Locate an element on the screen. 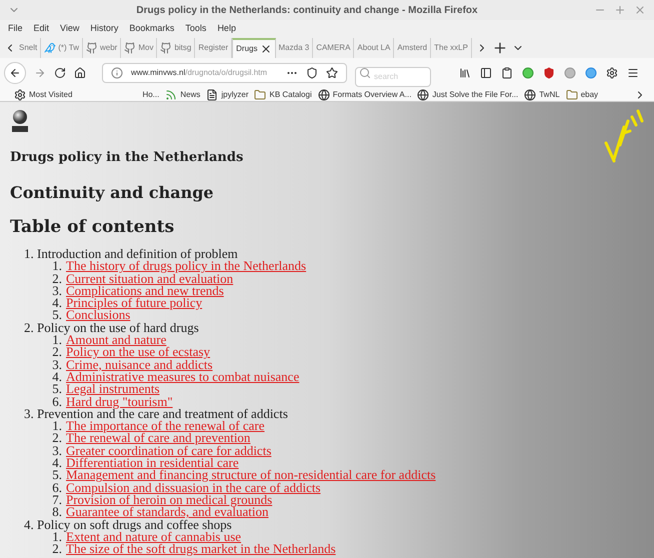  bookmark-item: News is located at coordinates (182, 94).